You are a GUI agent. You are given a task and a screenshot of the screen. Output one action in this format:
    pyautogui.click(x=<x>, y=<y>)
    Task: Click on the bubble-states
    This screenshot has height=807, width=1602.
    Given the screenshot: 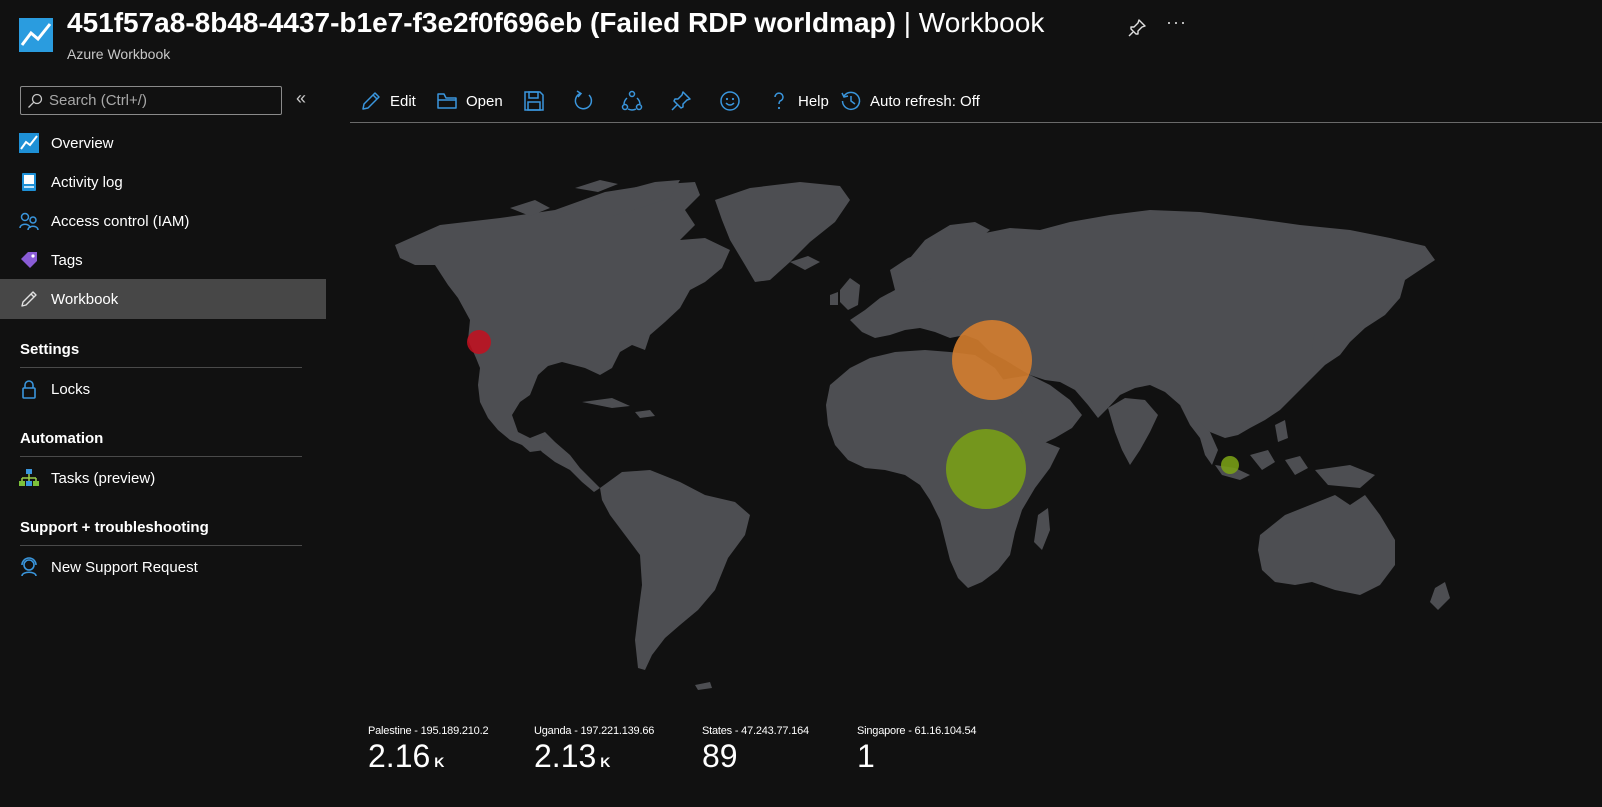 What is the action you would take?
    pyautogui.click(x=479, y=342)
    